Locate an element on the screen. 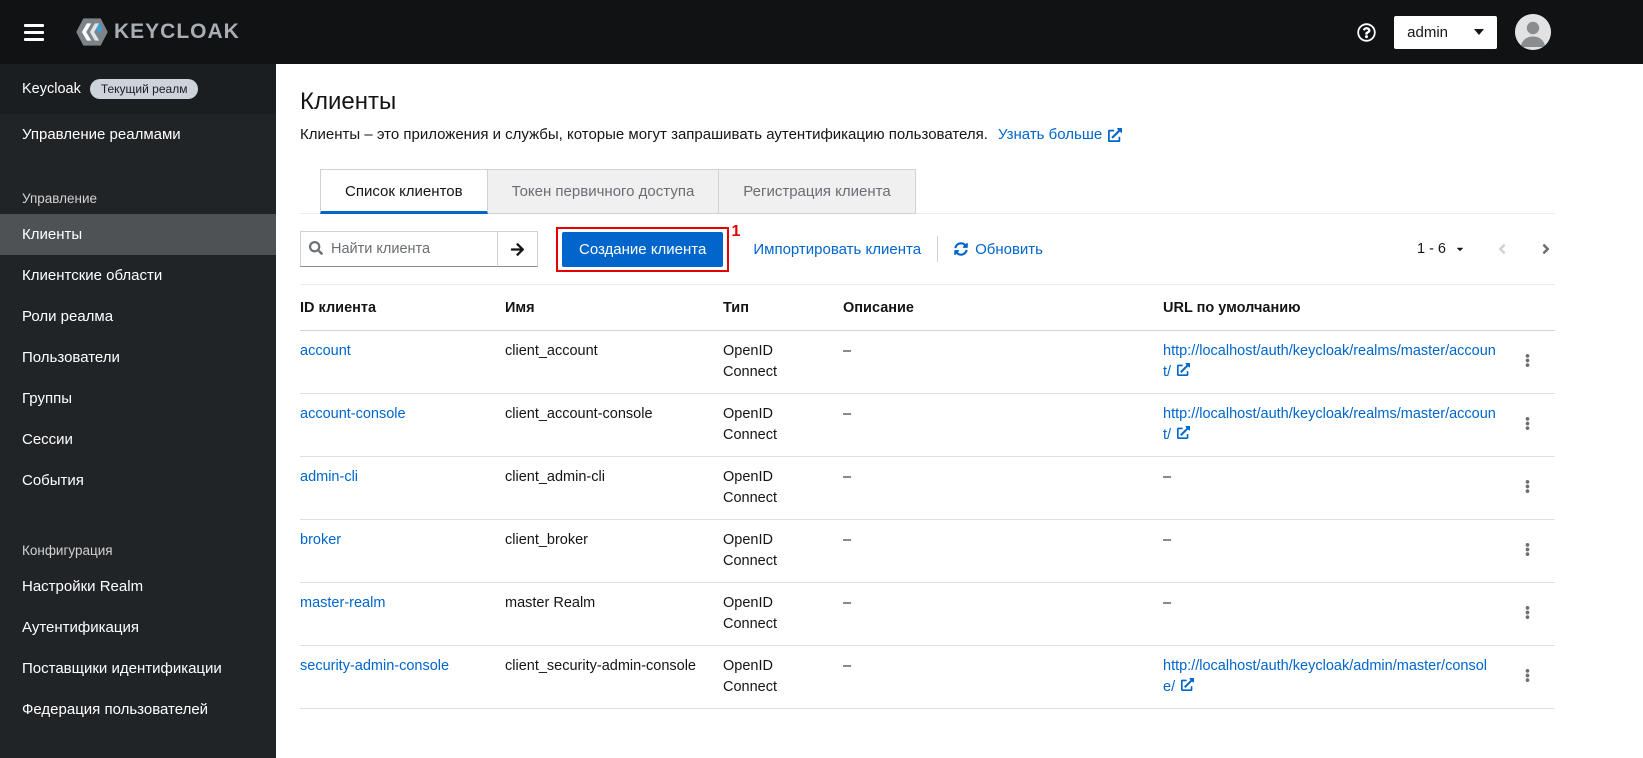 The width and height of the screenshot is (1643, 758). client-name-cell: master Realm is located at coordinates (614, 614).